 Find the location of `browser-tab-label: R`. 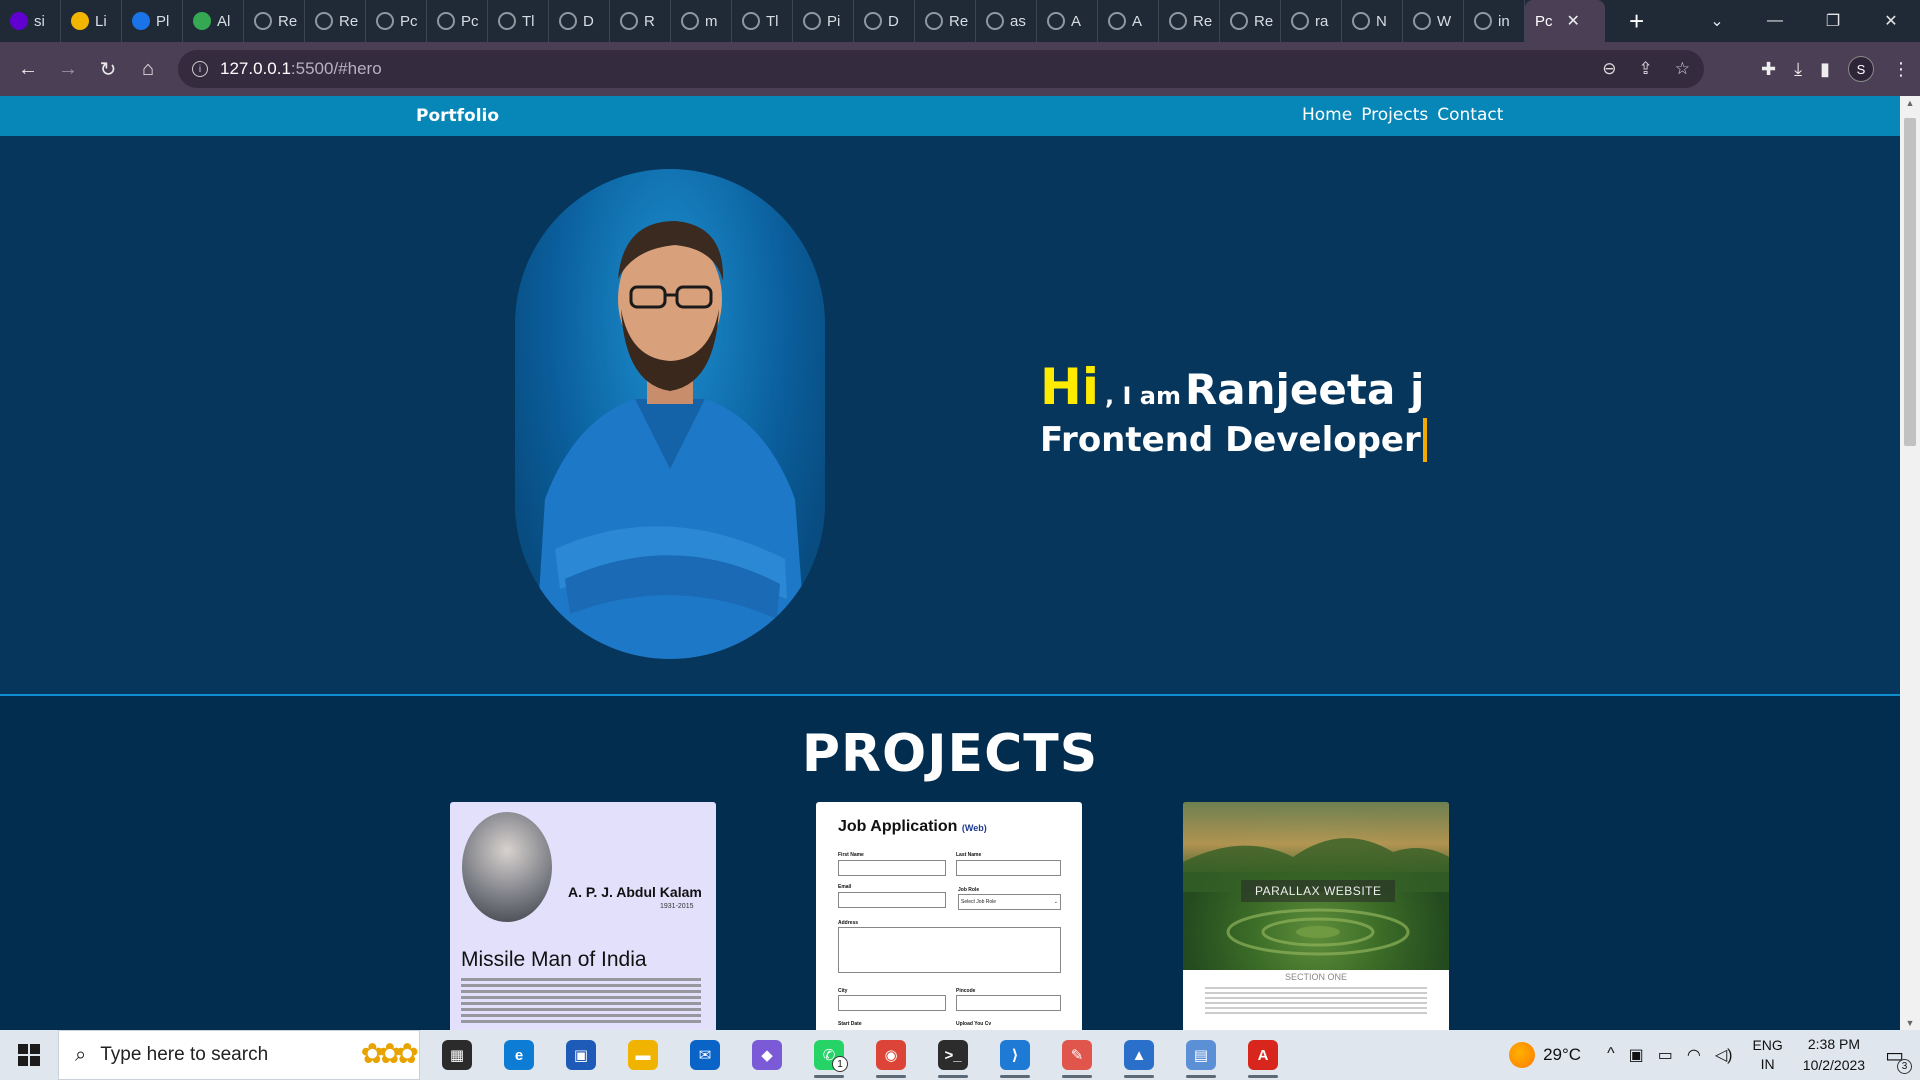

browser-tab-label: R is located at coordinates (649, 21).